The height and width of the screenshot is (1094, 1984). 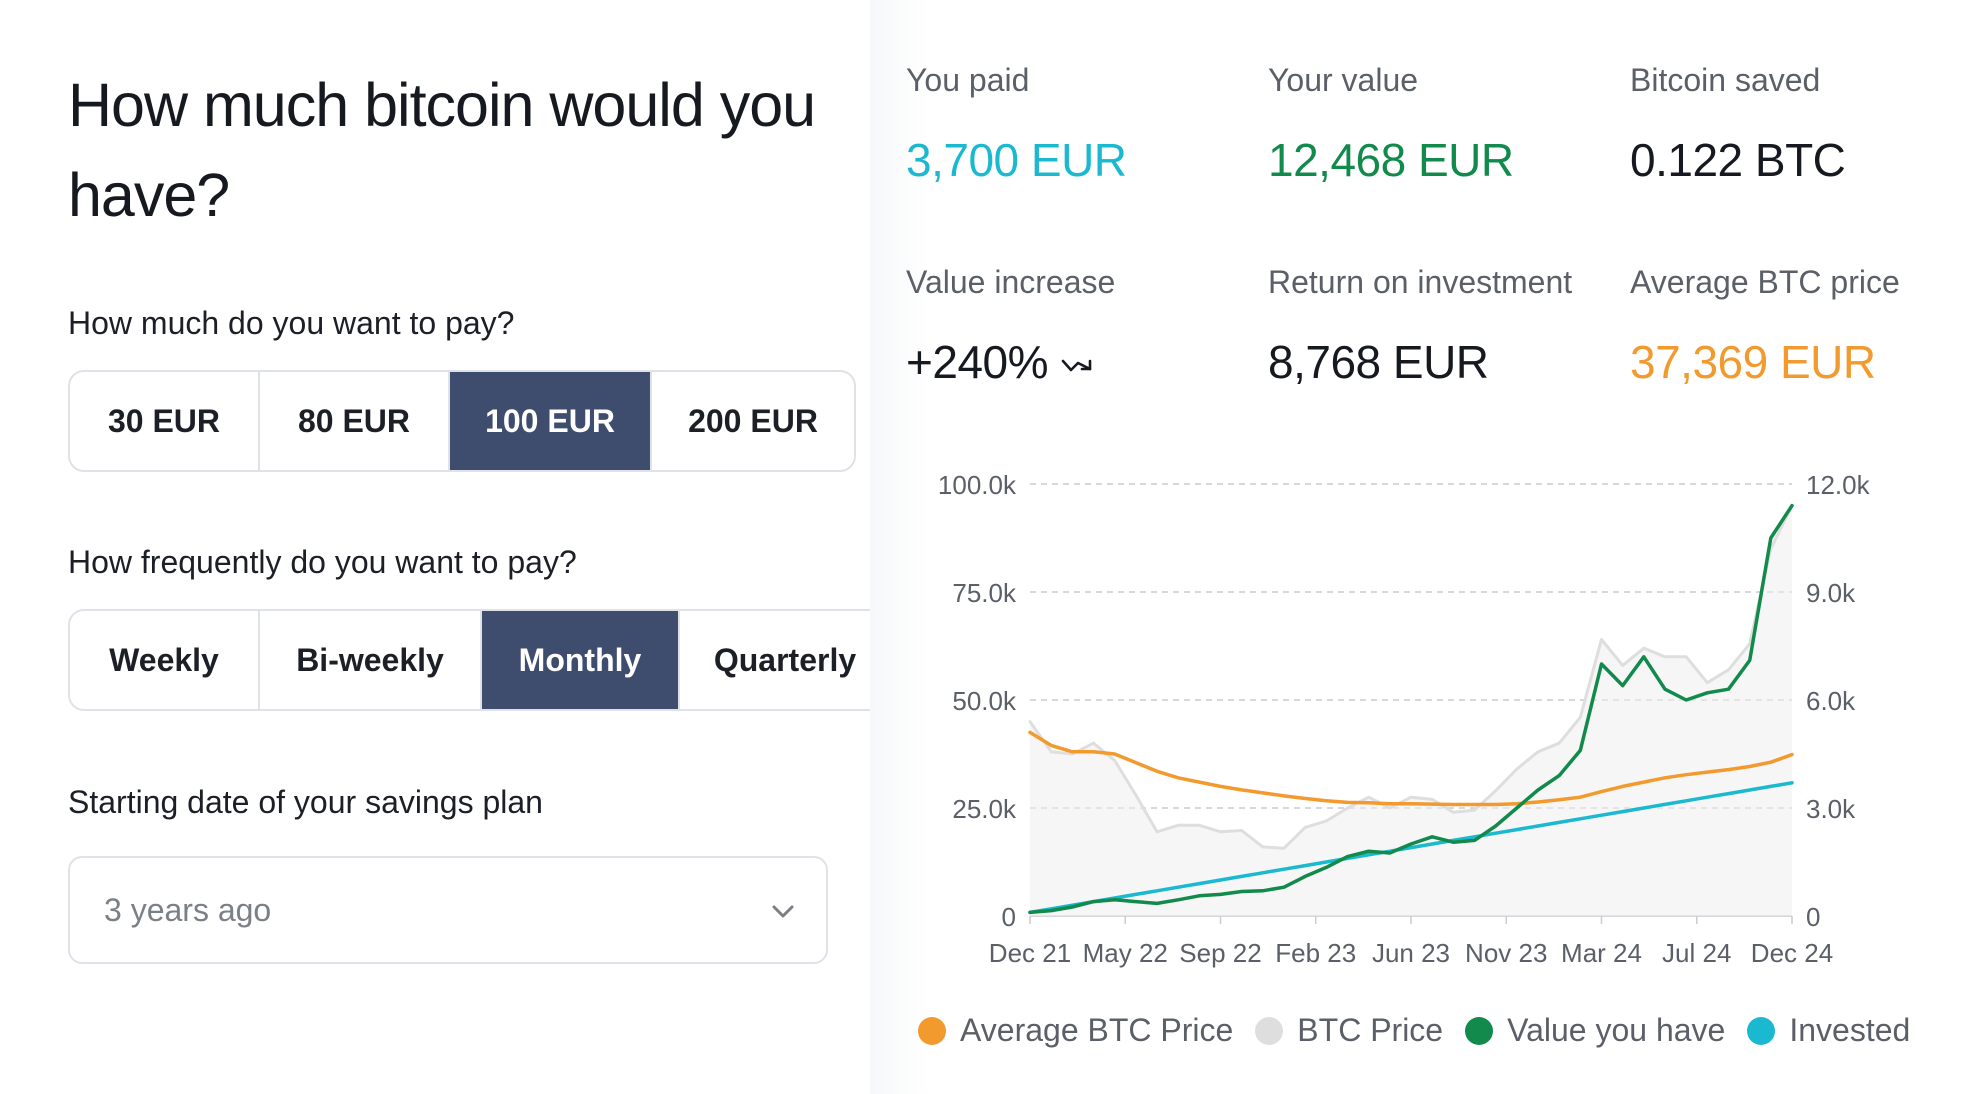 I want to click on stat-your-value: Your value 12,468 EUR, so click(x=1391, y=124).